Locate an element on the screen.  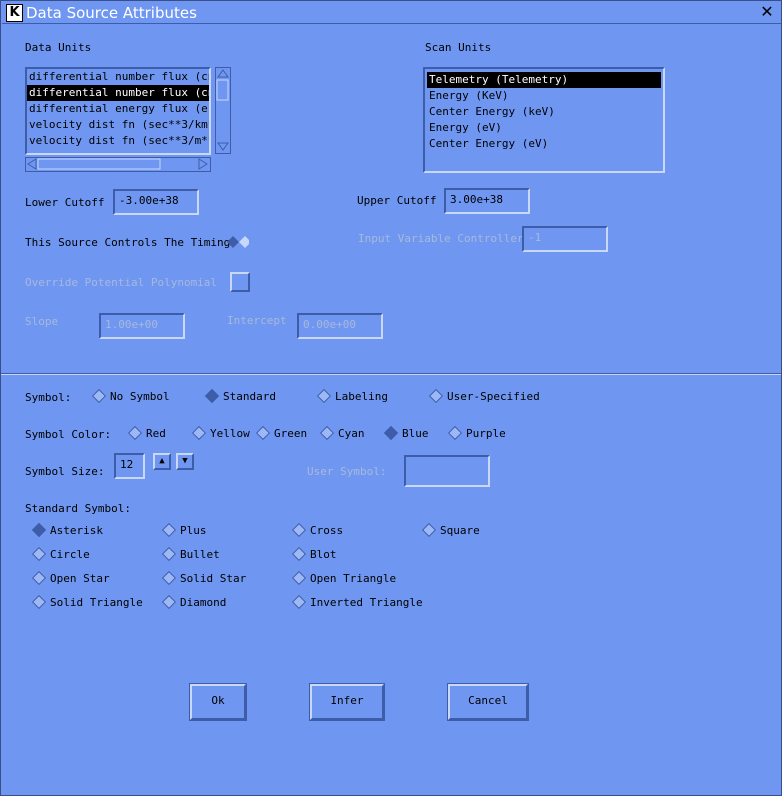
slope-label: Slope is located at coordinates (42, 321).